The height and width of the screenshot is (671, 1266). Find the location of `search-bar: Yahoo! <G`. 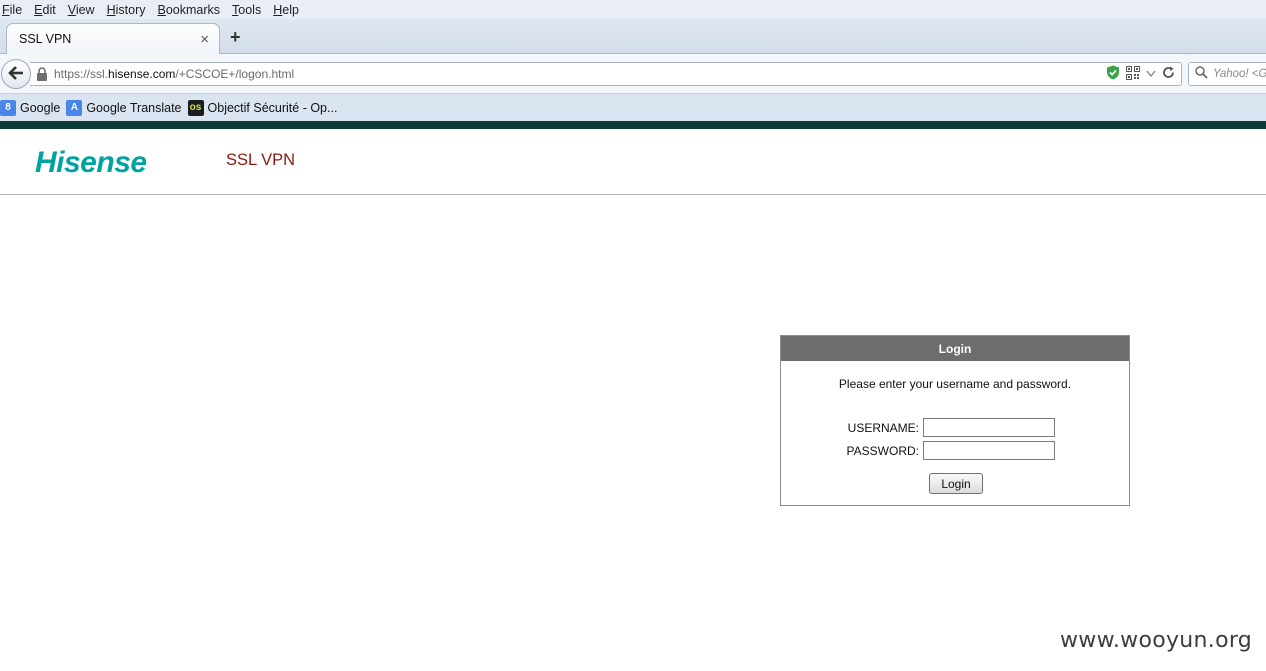

search-bar: Yahoo! <G is located at coordinates (1227, 74).